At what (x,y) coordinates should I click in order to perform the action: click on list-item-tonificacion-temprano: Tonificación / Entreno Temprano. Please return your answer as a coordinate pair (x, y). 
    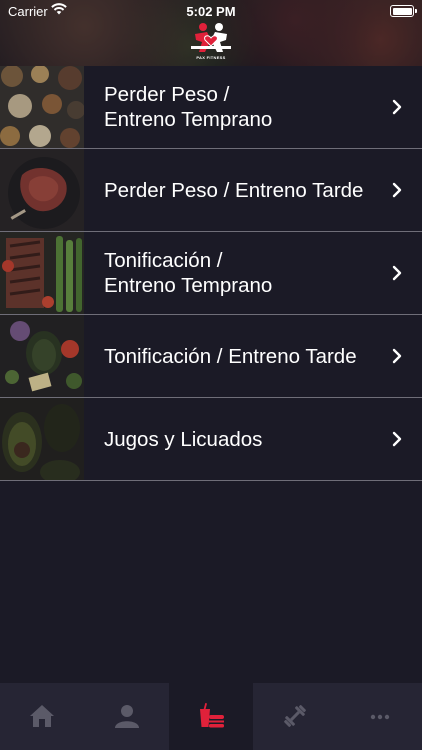
    Looking at the image, I should click on (211, 273).